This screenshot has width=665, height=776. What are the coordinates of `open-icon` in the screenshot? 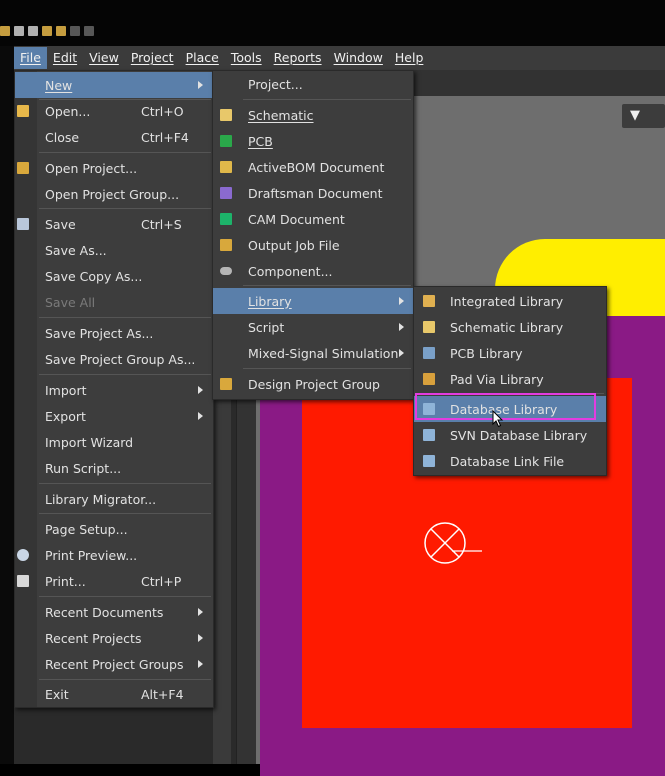 It's located at (5, 31).